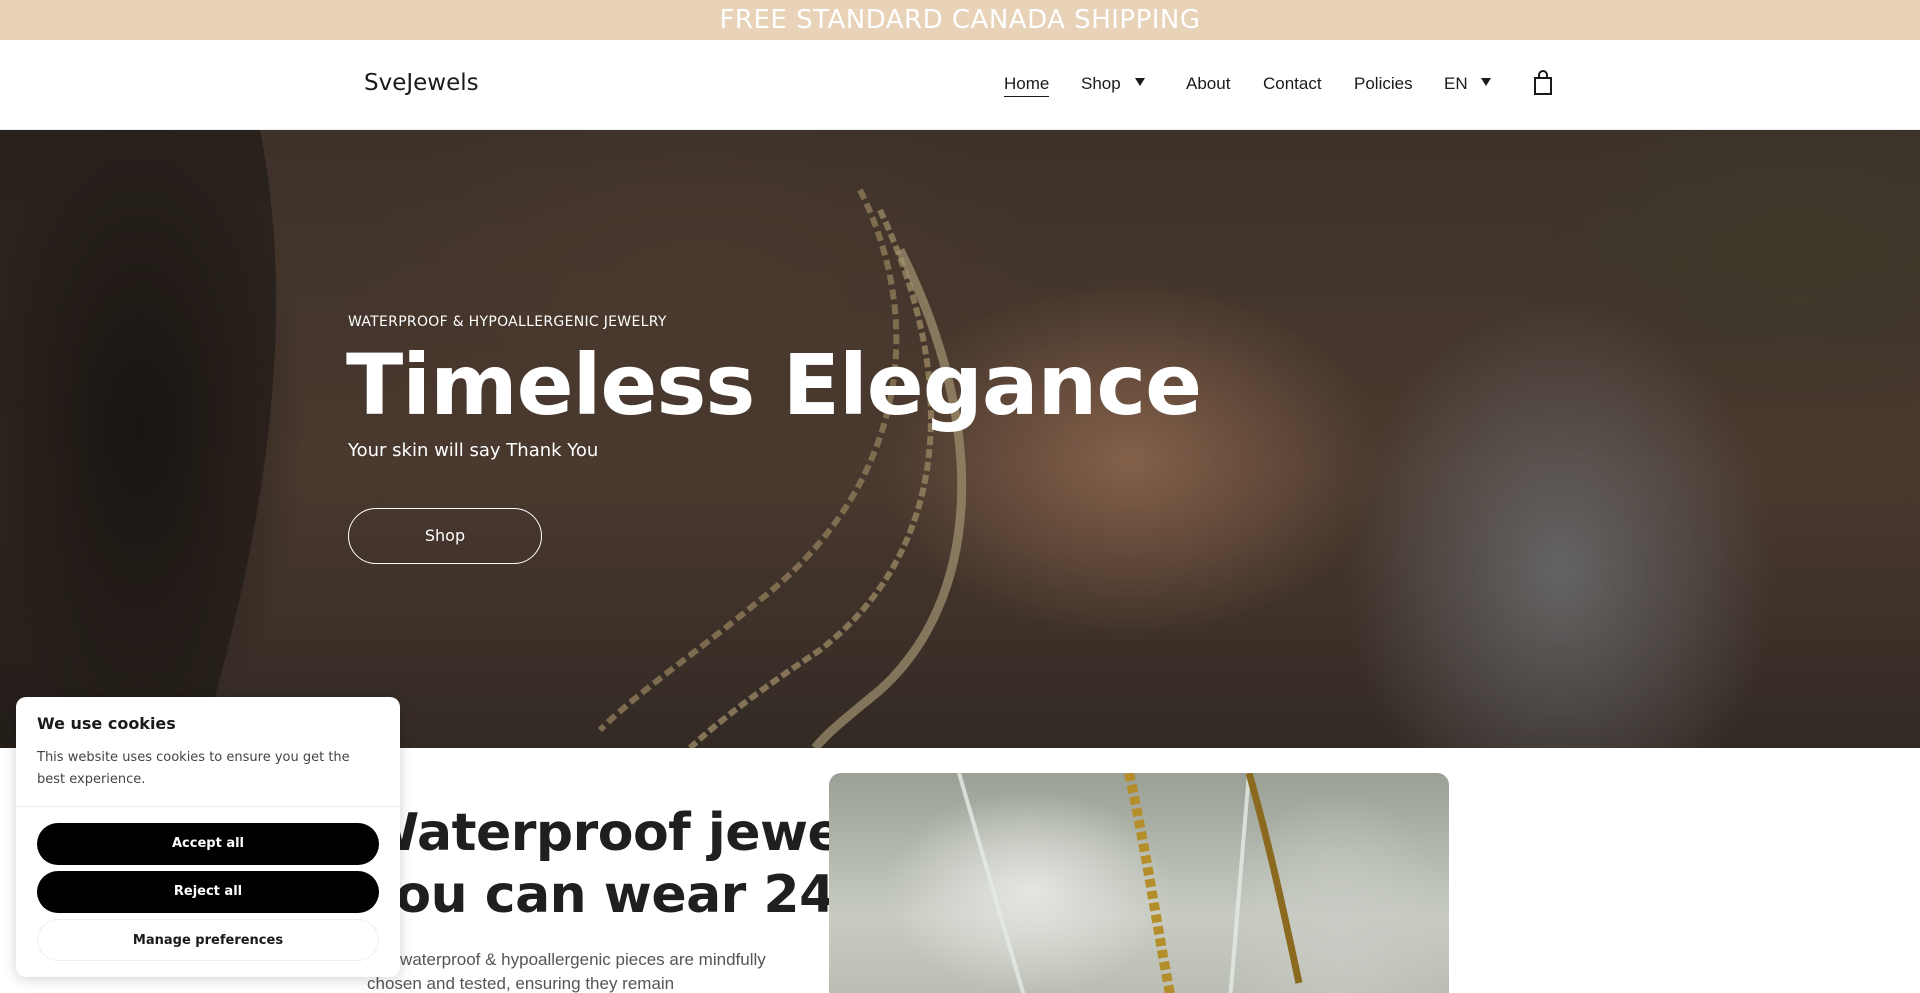  I want to click on cookie-divider, so click(208, 806).